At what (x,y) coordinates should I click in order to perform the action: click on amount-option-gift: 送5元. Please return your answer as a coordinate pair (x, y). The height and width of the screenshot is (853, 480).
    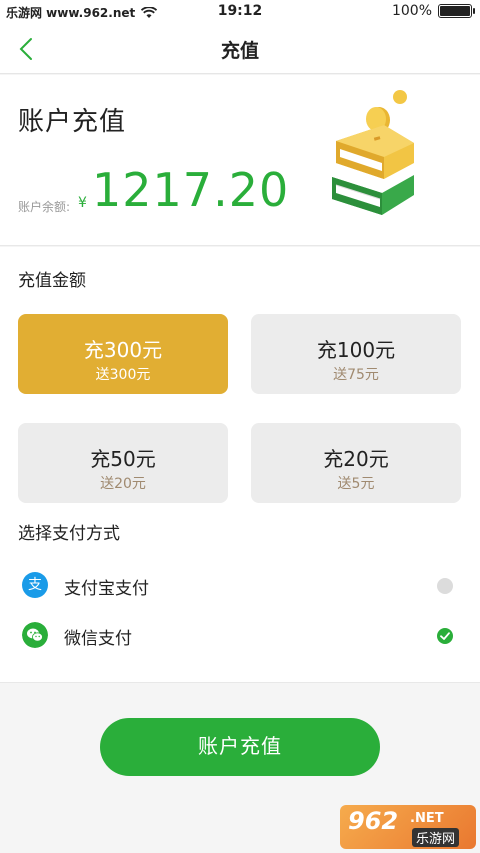
    Looking at the image, I should click on (356, 484).